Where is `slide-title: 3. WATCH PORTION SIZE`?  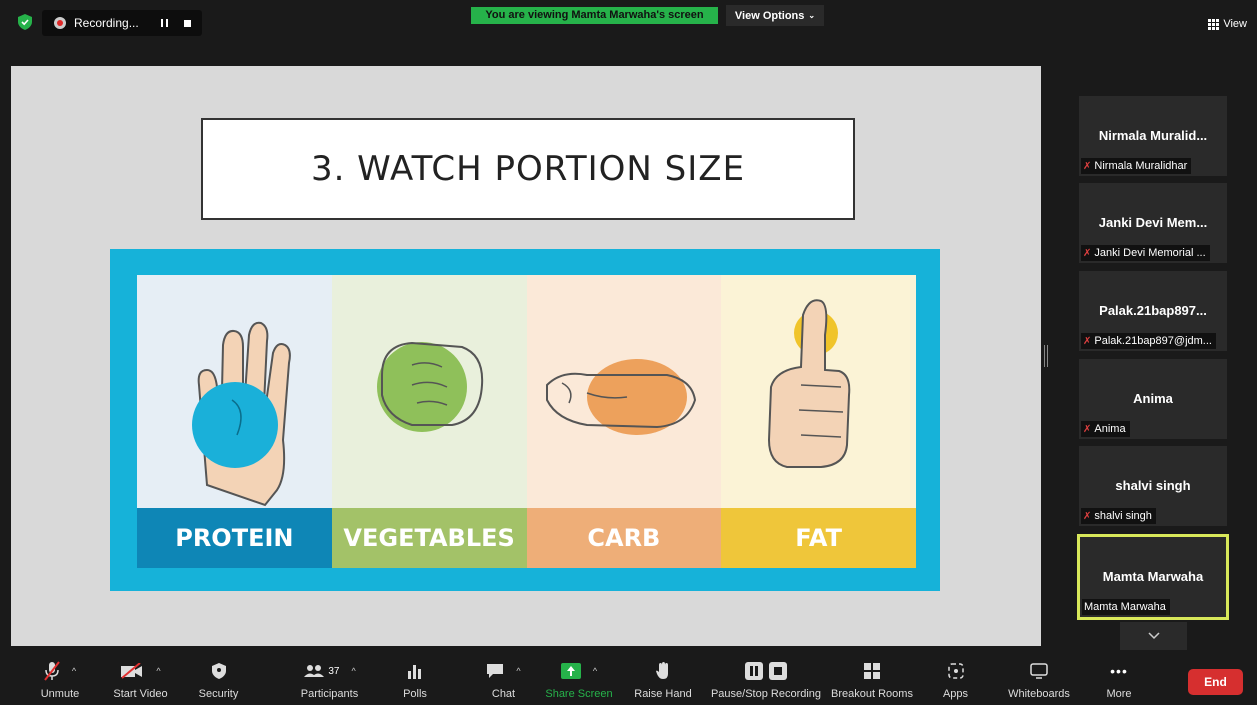
slide-title: 3. WATCH PORTION SIZE is located at coordinates (528, 169).